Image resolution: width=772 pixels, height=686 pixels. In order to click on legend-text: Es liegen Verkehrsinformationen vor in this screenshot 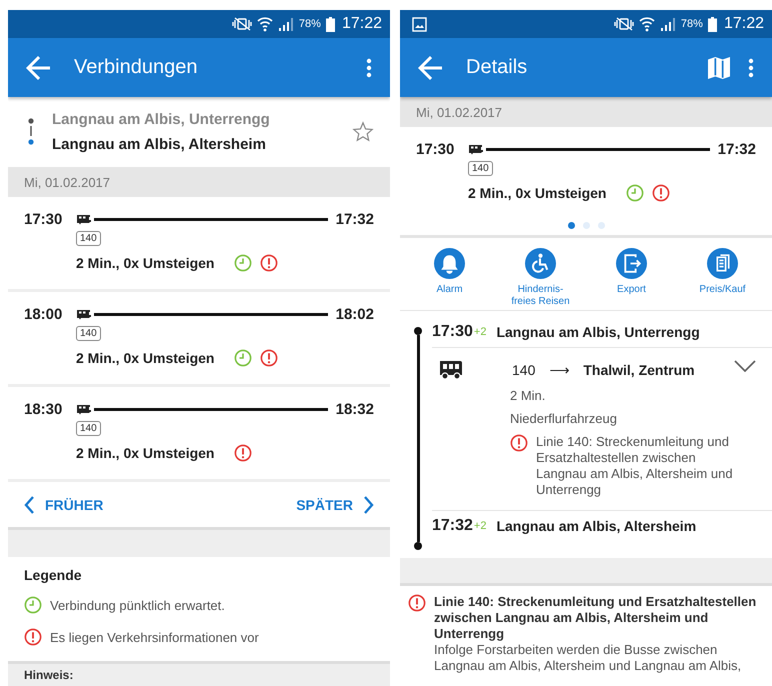, I will do `click(154, 637)`.